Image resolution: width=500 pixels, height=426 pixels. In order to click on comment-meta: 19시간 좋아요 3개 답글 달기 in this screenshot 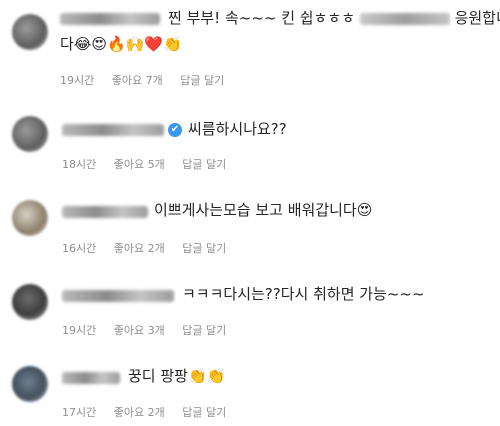, I will do `click(151, 330)`.